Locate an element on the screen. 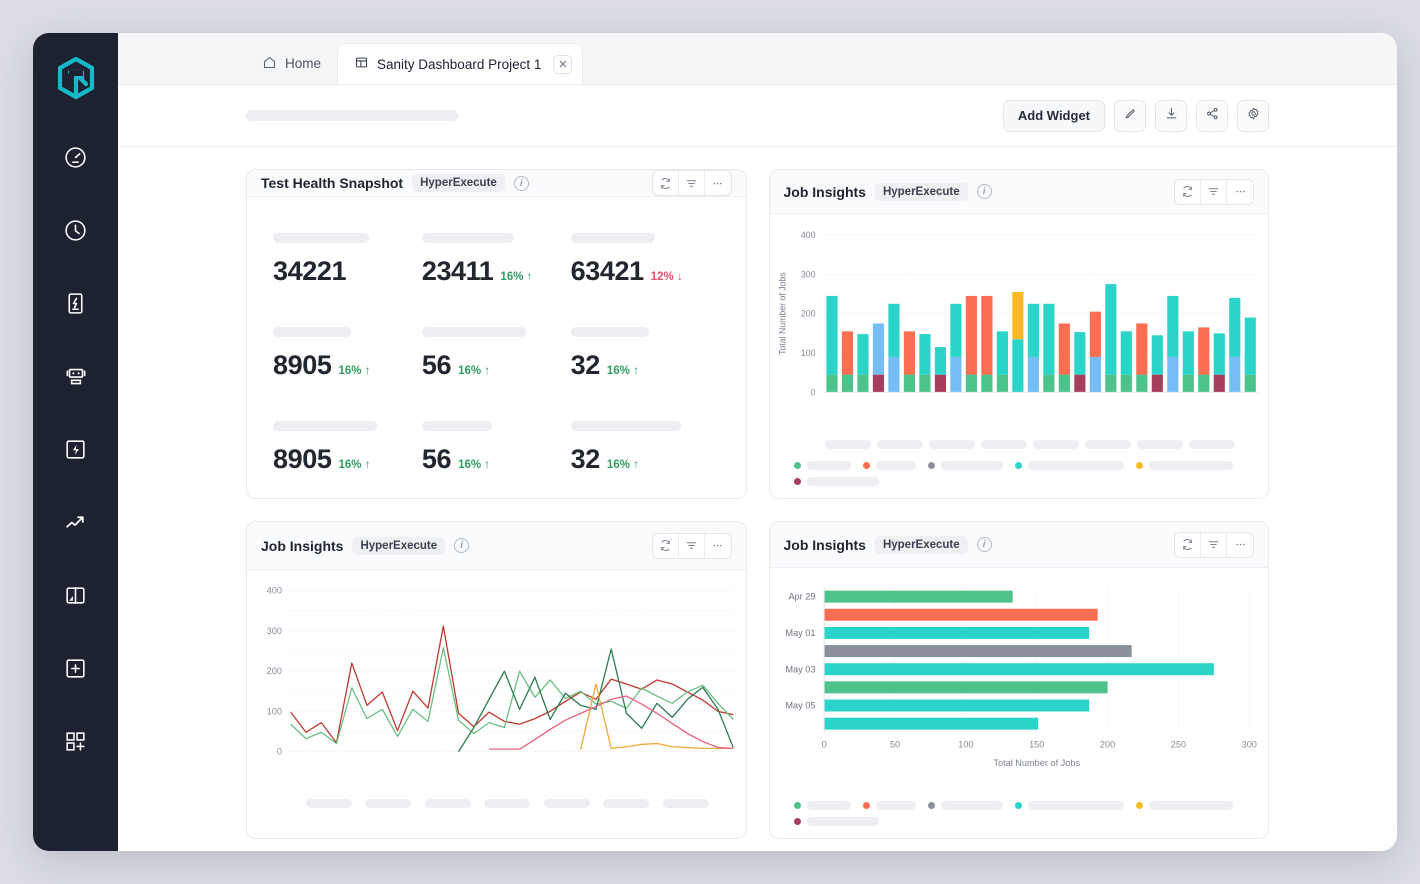 The height and width of the screenshot is (884, 1420). share-button is located at coordinates (1212, 115).